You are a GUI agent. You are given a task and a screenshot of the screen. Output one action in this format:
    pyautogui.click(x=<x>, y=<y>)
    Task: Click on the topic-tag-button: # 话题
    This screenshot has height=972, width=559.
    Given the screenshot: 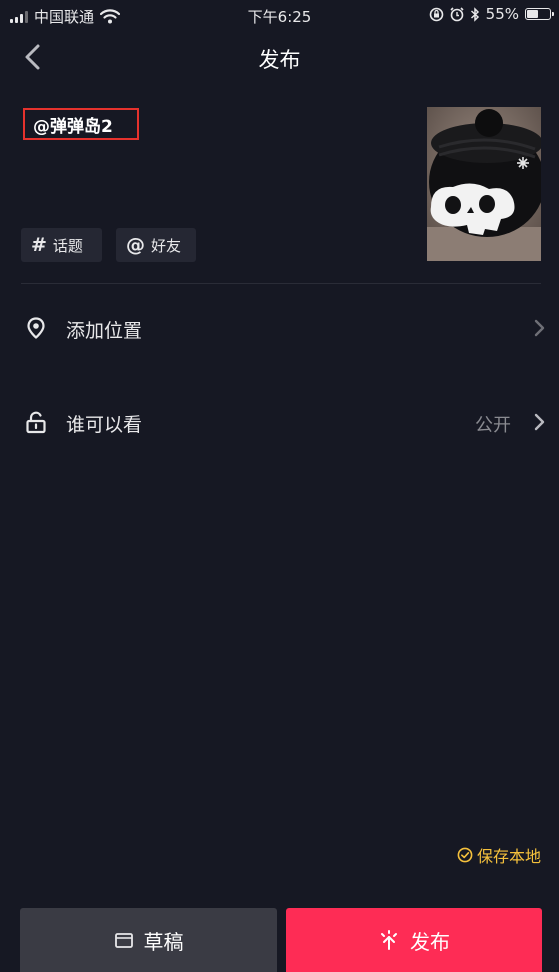 What is the action you would take?
    pyautogui.click(x=61, y=245)
    